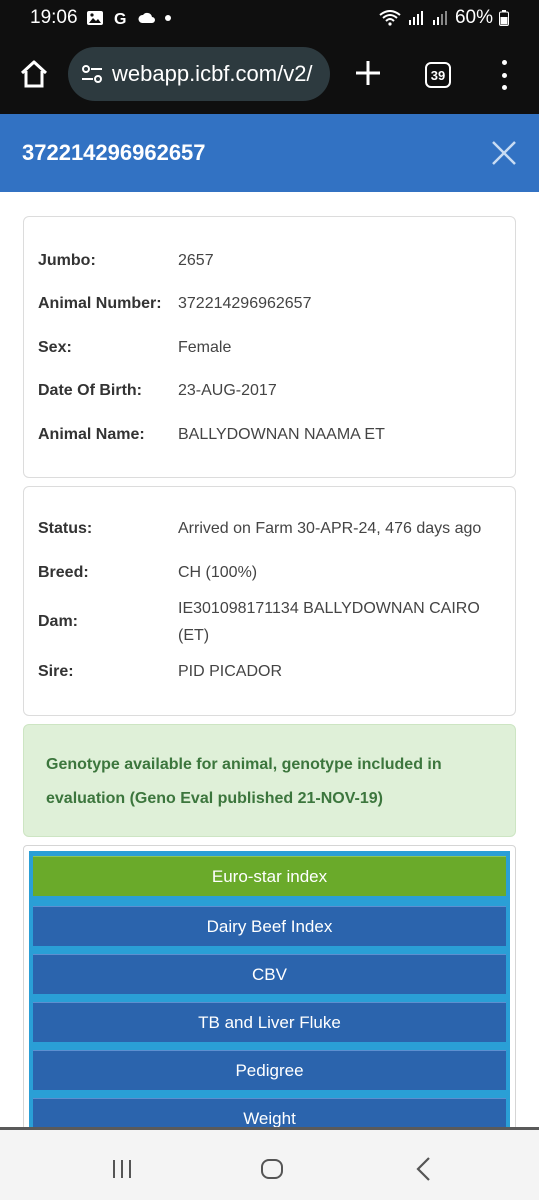 This screenshot has width=539, height=1200. I want to click on battery-percent: 60%, so click(473, 17).